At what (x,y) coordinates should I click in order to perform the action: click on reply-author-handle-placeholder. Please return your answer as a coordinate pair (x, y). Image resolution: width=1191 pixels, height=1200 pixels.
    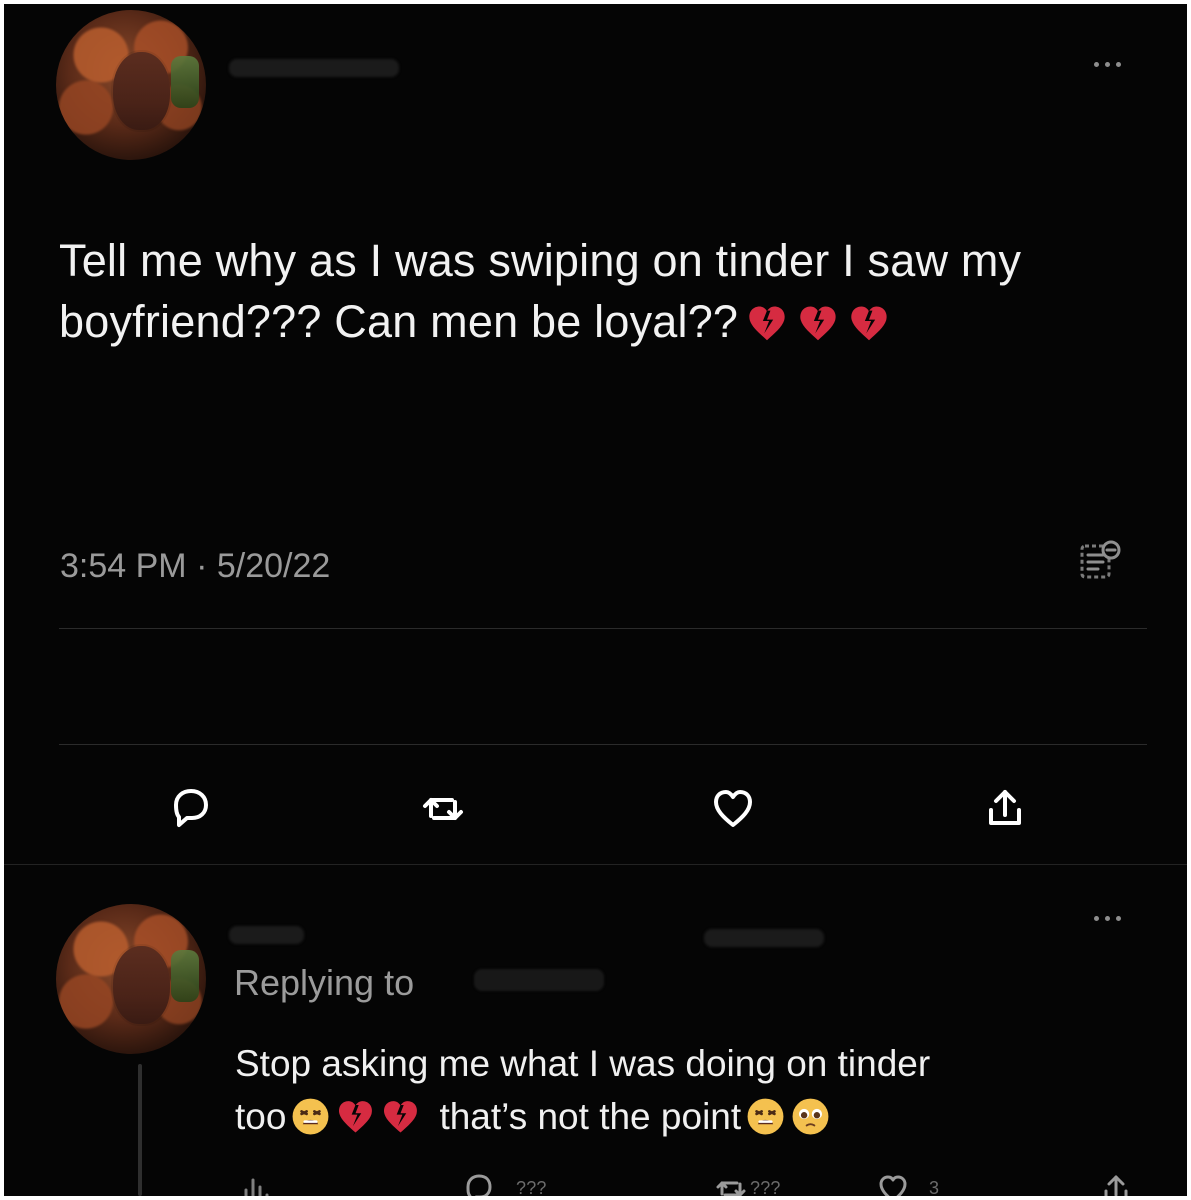
    Looking at the image, I should click on (764, 938).